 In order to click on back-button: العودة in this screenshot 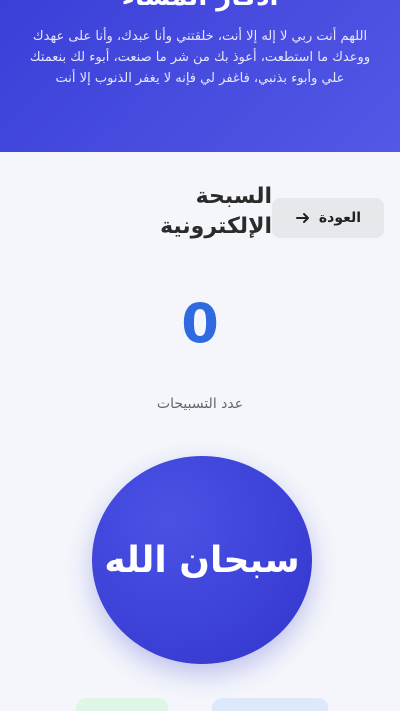, I will do `click(328, 218)`.